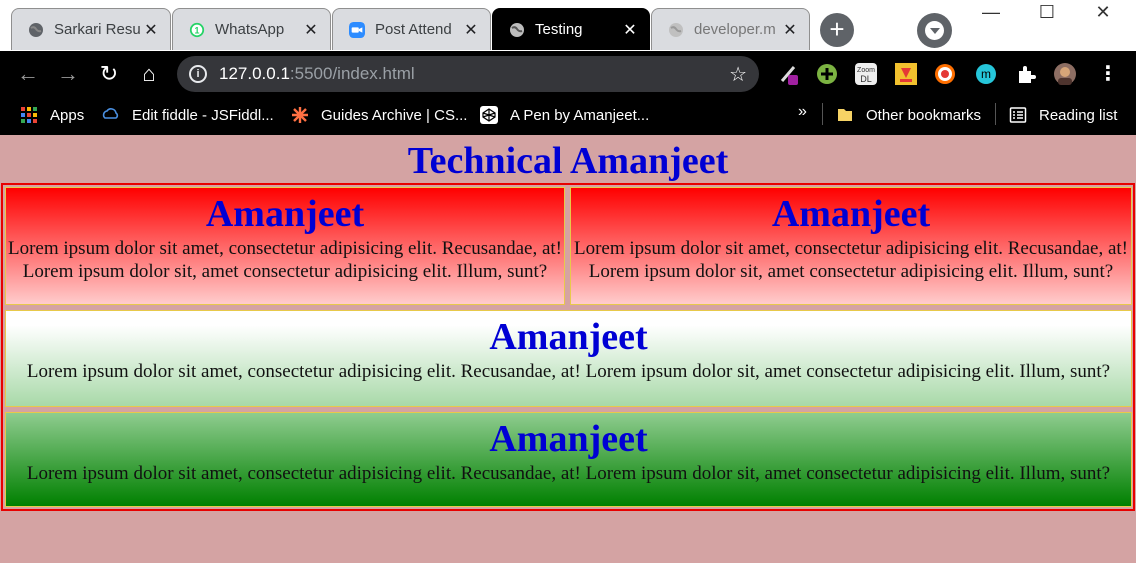 This screenshot has height=563, width=1136. Describe the element at coordinates (67, 115) in the screenshot. I see `bookmark-label: Apps` at that location.